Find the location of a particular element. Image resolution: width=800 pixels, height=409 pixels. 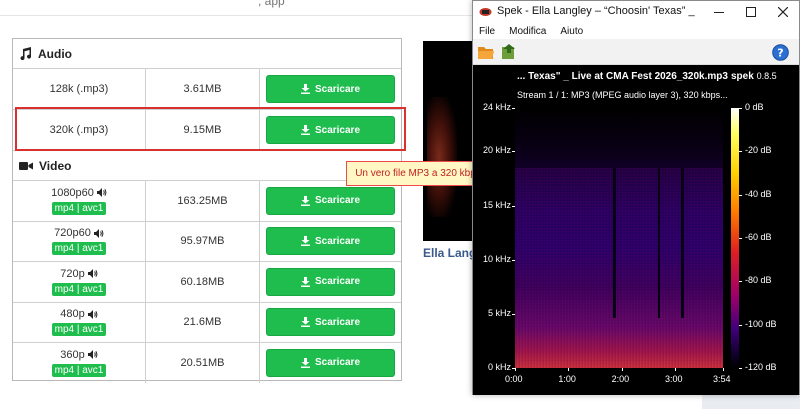

frequency-tick-label: 24 kHz is located at coordinates (496, 107).